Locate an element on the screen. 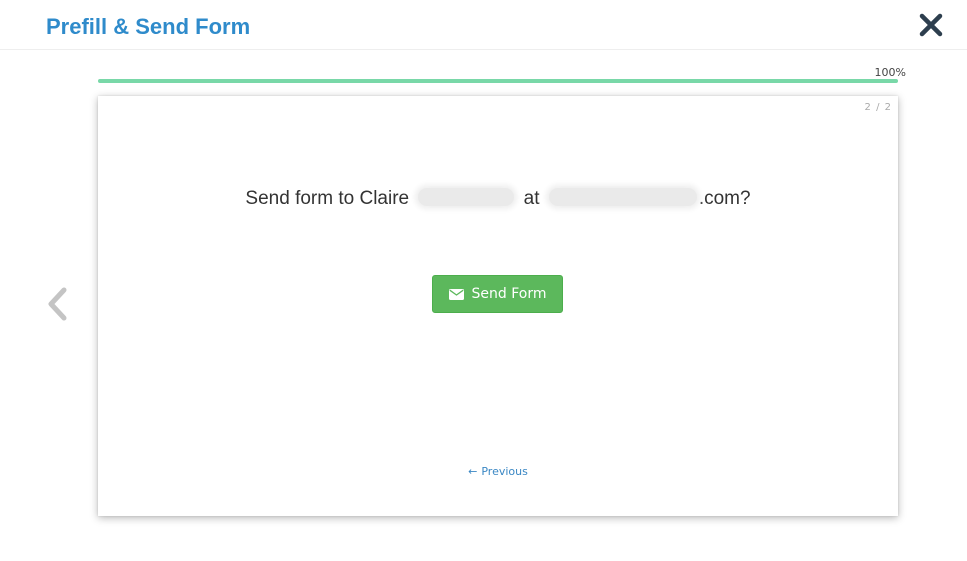 The width and height of the screenshot is (967, 561). previous-link-label: Previous is located at coordinates (504, 471).